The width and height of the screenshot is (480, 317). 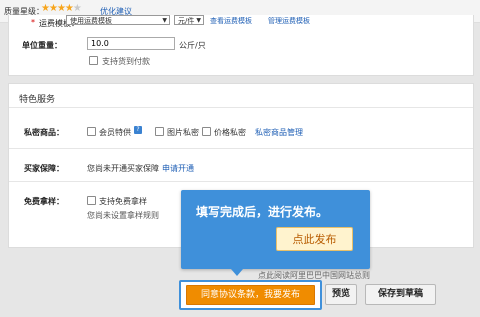 I want to click on free-sample-option: 支持免费拿样, so click(x=123, y=201).